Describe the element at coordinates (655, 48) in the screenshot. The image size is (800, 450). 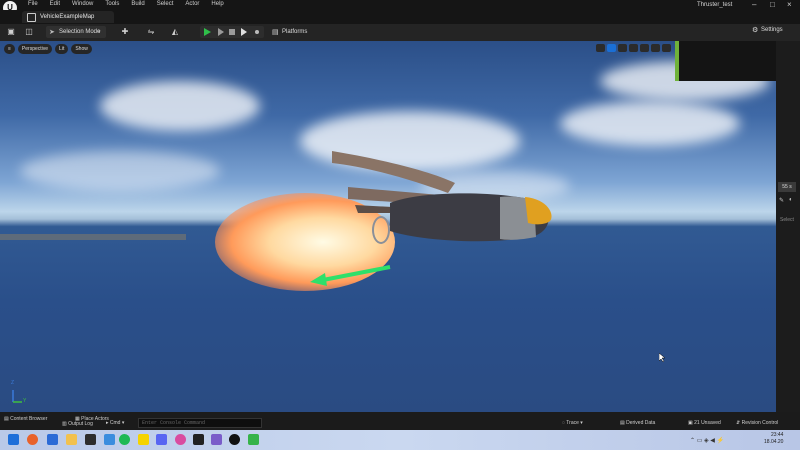
I see `snap-icon` at that location.